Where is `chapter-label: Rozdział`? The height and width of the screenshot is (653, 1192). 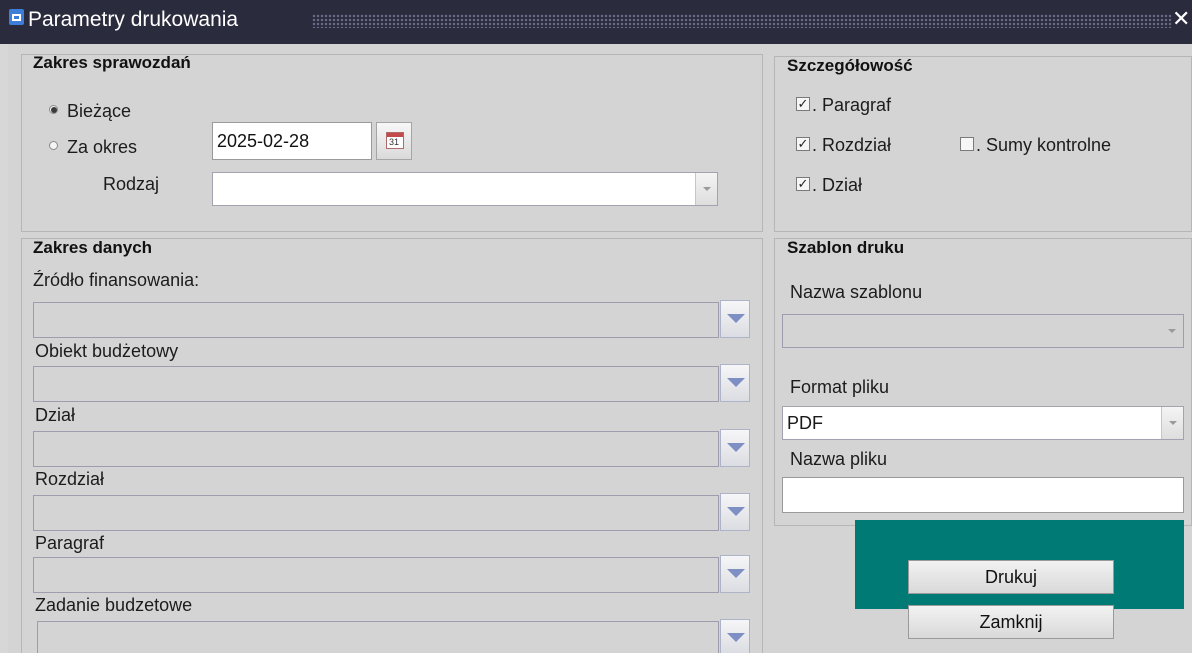 chapter-label: Rozdział is located at coordinates (70, 479).